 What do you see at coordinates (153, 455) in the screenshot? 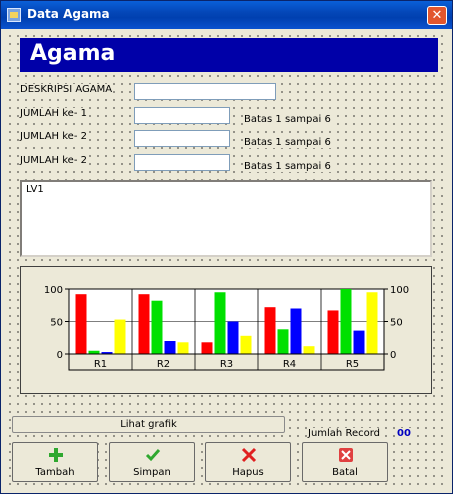
I see `checkmark-icon` at bounding box center [153, 455].